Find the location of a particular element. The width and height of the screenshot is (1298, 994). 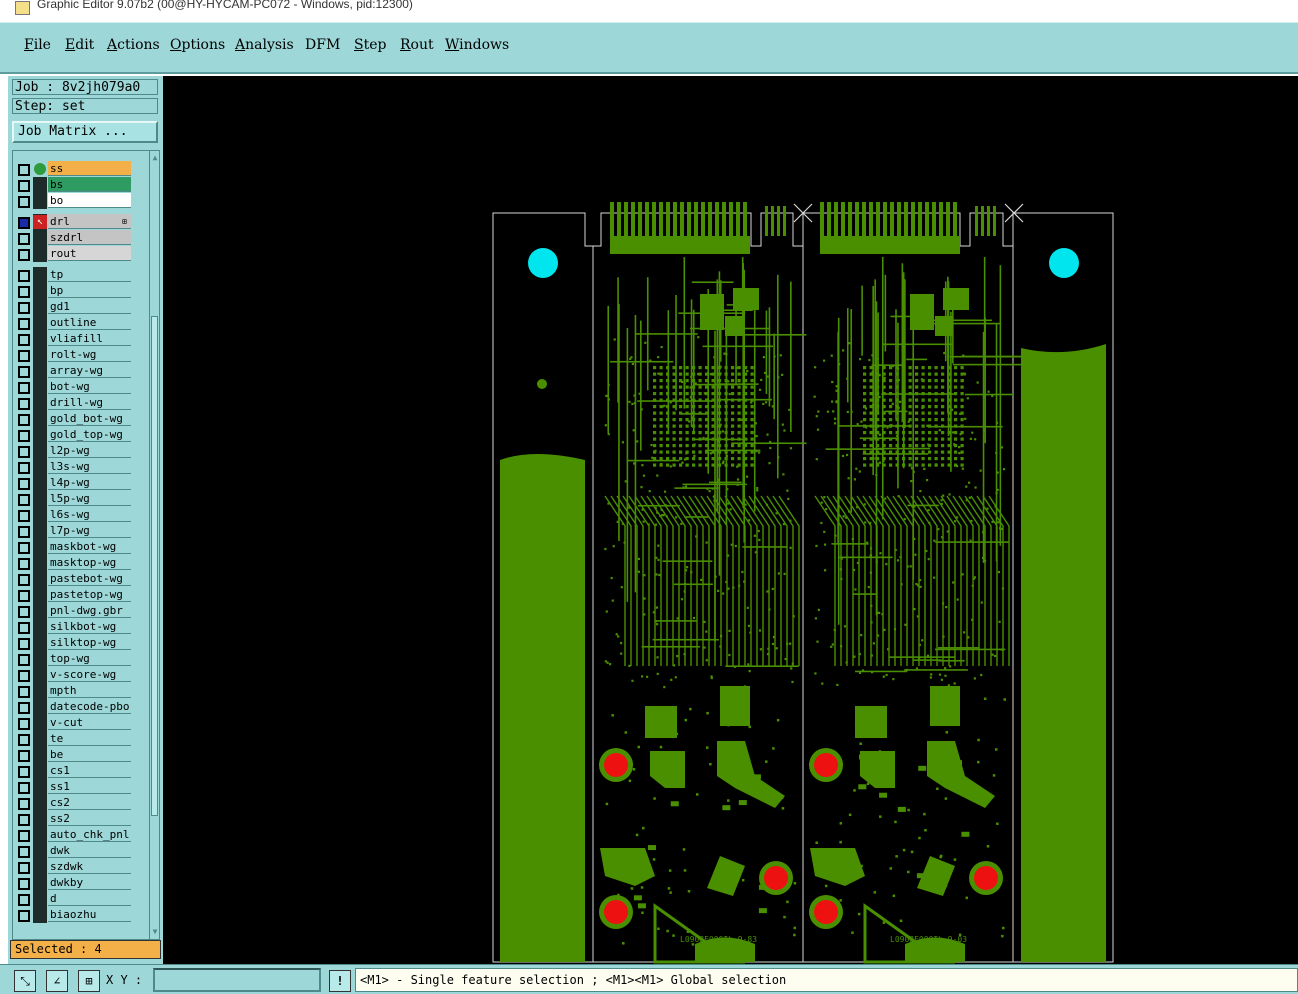

layer-row-ss: ss is located at coordinates (75, 169).